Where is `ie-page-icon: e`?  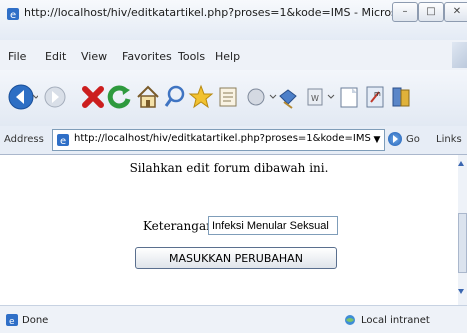 ie-page-icon: e is located at coordinates (13, 14).